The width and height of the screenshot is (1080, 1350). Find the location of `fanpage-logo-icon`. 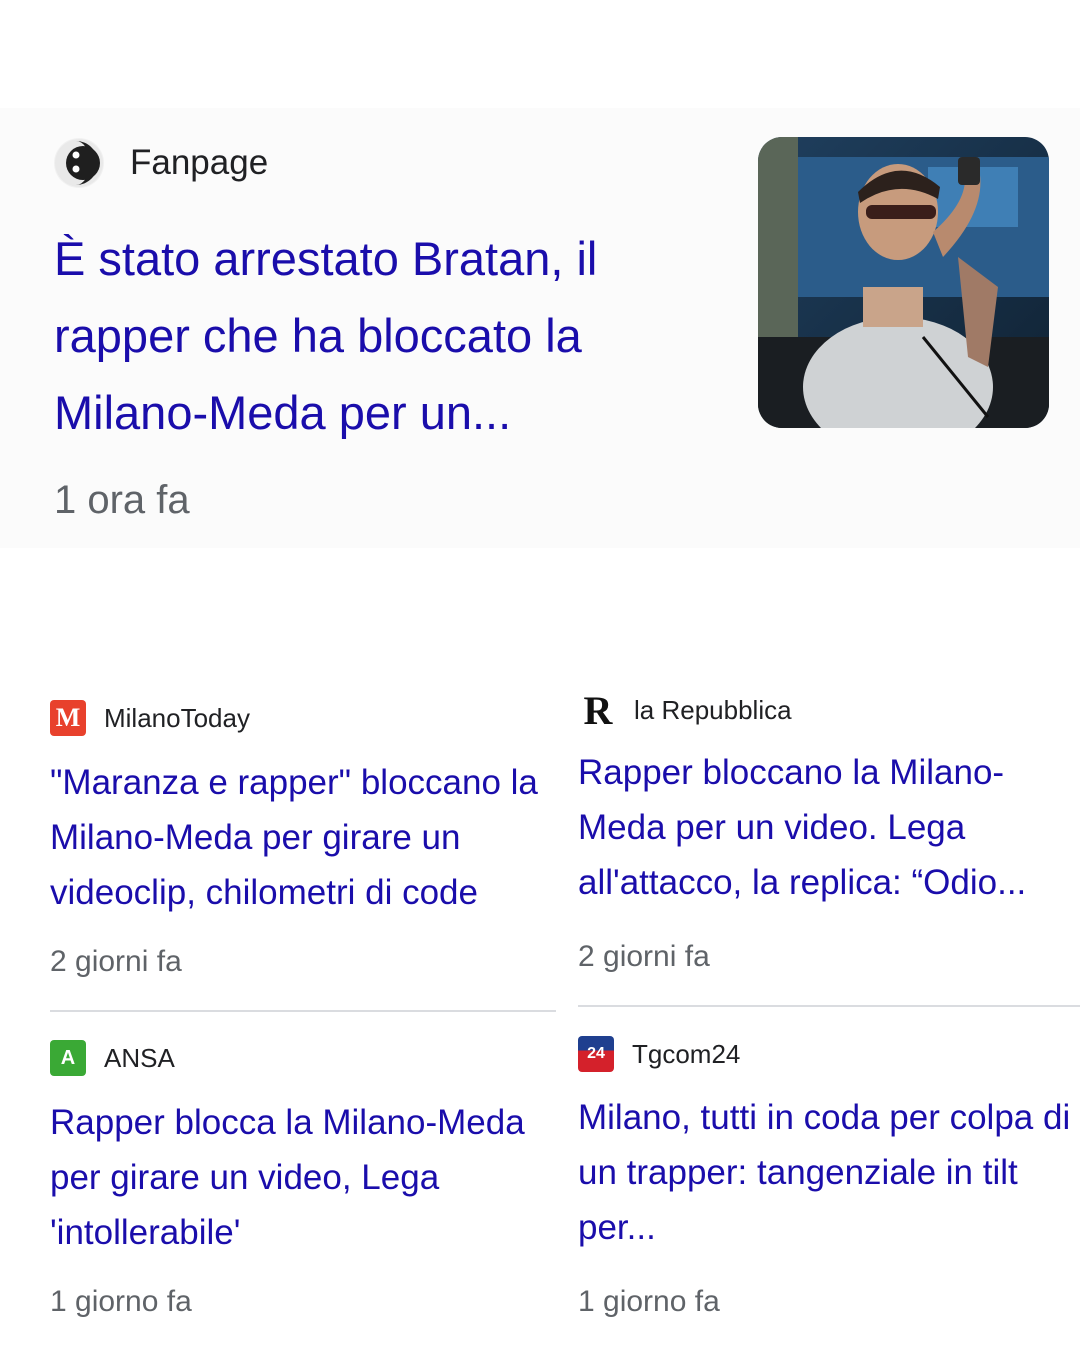

fanpage-logo-icon is located at coordinates (79, 163).